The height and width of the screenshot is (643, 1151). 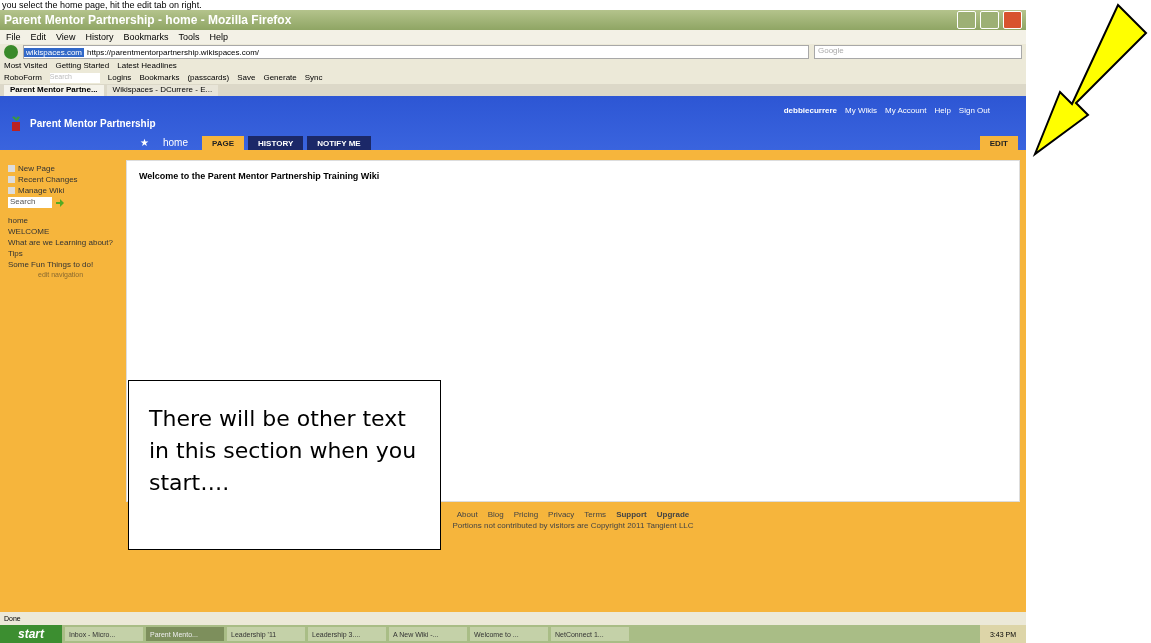 What do you see at coordinates (998, 143) in the screenshot?
I see `edit-tab: EDIT` at bounding box center [998, 143].